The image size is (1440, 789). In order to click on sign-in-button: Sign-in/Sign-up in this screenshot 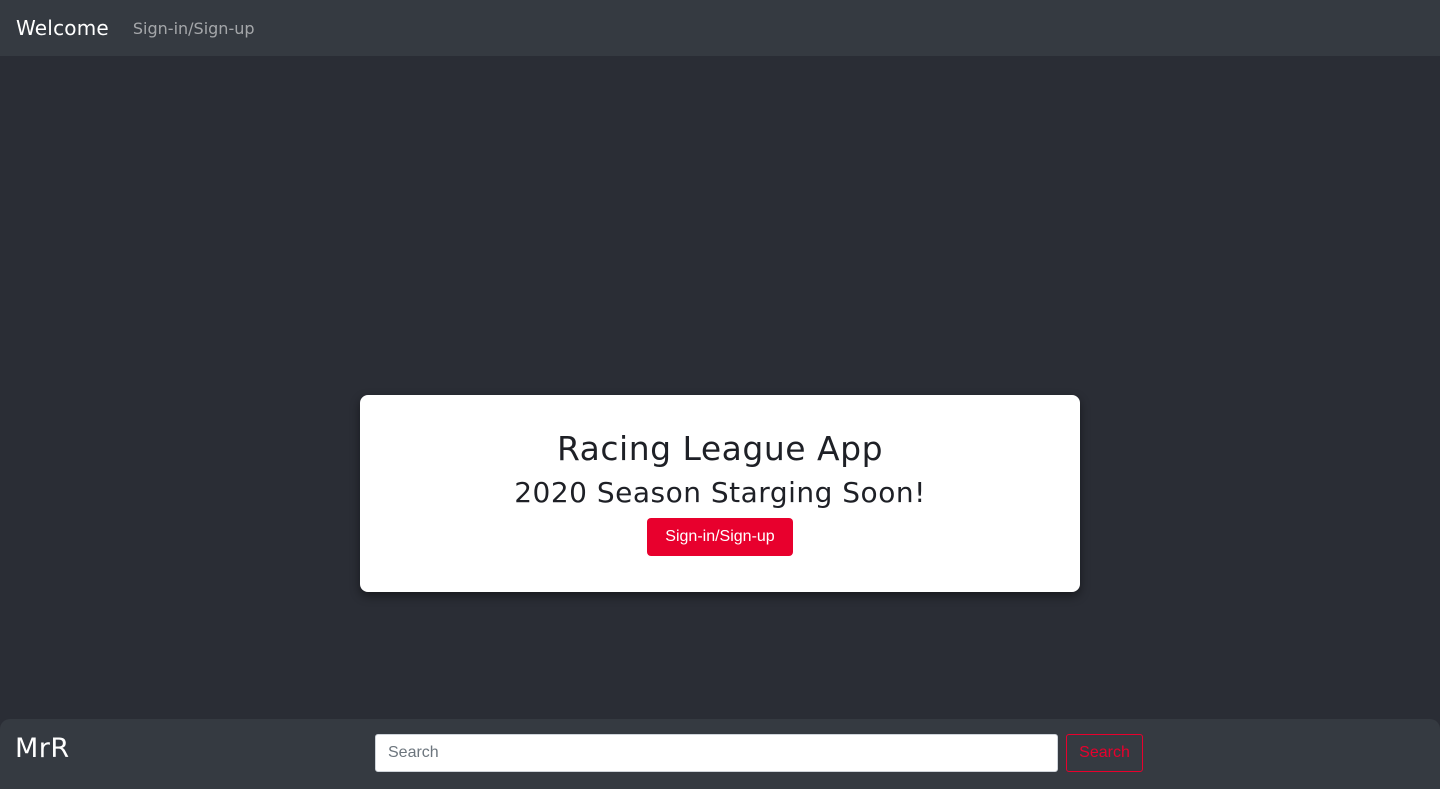, I will do `click(720, 537)`.